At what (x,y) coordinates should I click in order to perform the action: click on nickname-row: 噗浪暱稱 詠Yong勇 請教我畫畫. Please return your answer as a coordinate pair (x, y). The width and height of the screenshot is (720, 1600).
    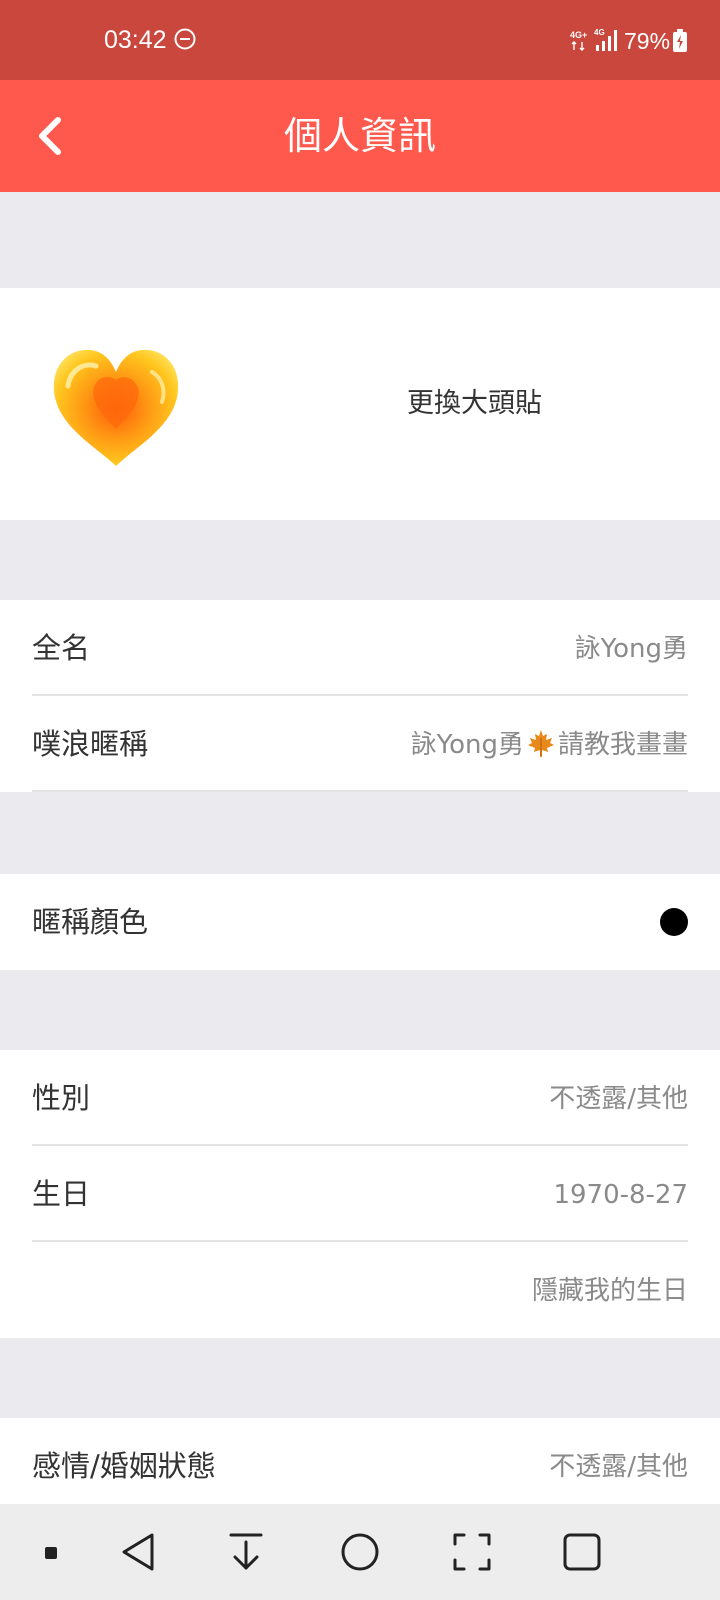
    Looking at the image, I should click on (360, 744).